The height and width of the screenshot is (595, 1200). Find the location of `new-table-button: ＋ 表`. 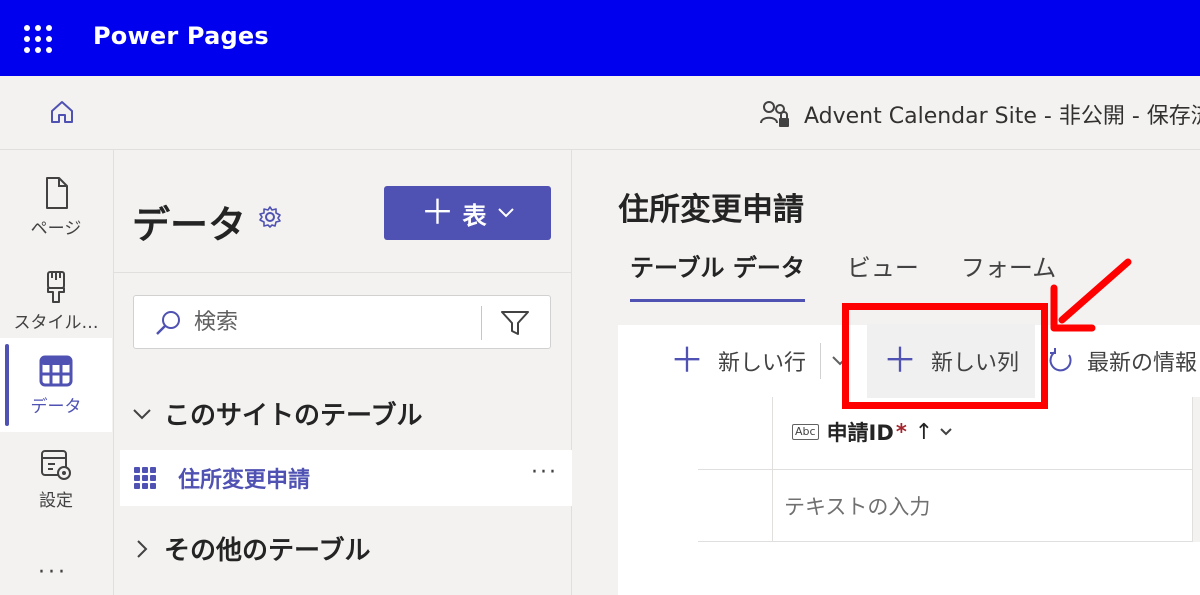

new-table-button: ＋ 表 is located at coordinates (467, 213).